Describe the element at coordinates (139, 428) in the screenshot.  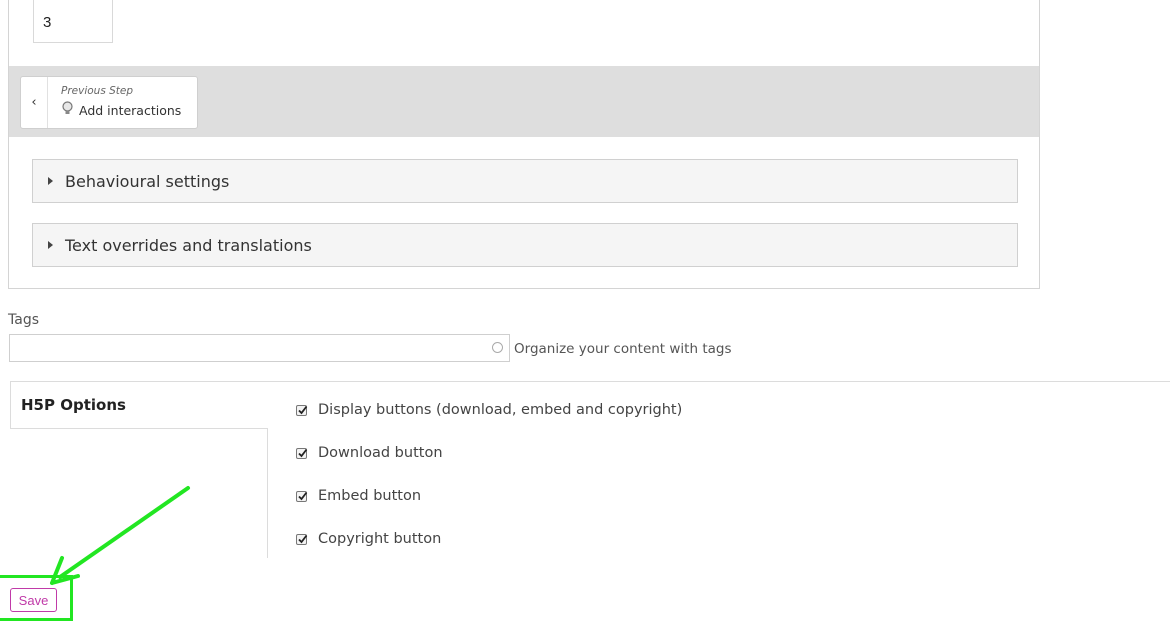
I see `tab-divider` at that location.